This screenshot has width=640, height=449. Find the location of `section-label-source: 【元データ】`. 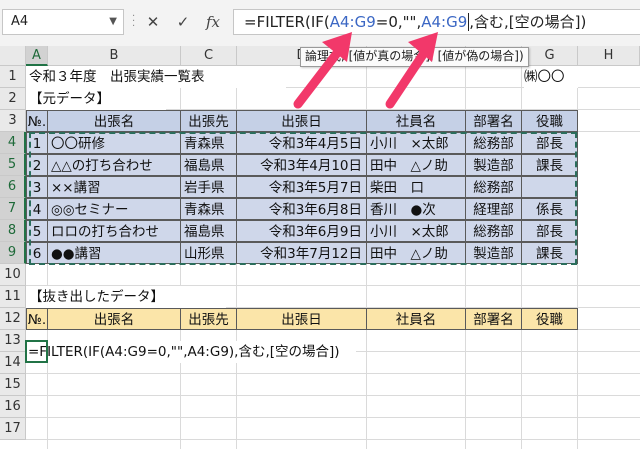

section-label-source: 【元データ】 is located at coordinates (96, 99).